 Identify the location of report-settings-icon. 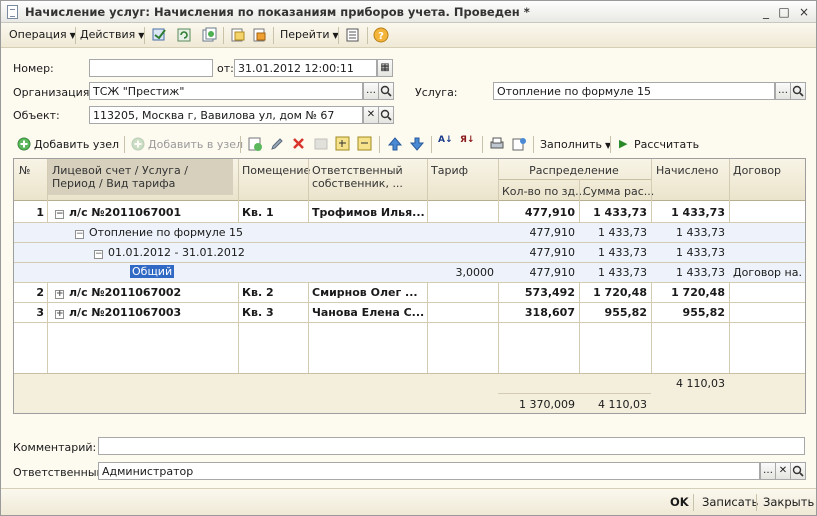
(352, 35).